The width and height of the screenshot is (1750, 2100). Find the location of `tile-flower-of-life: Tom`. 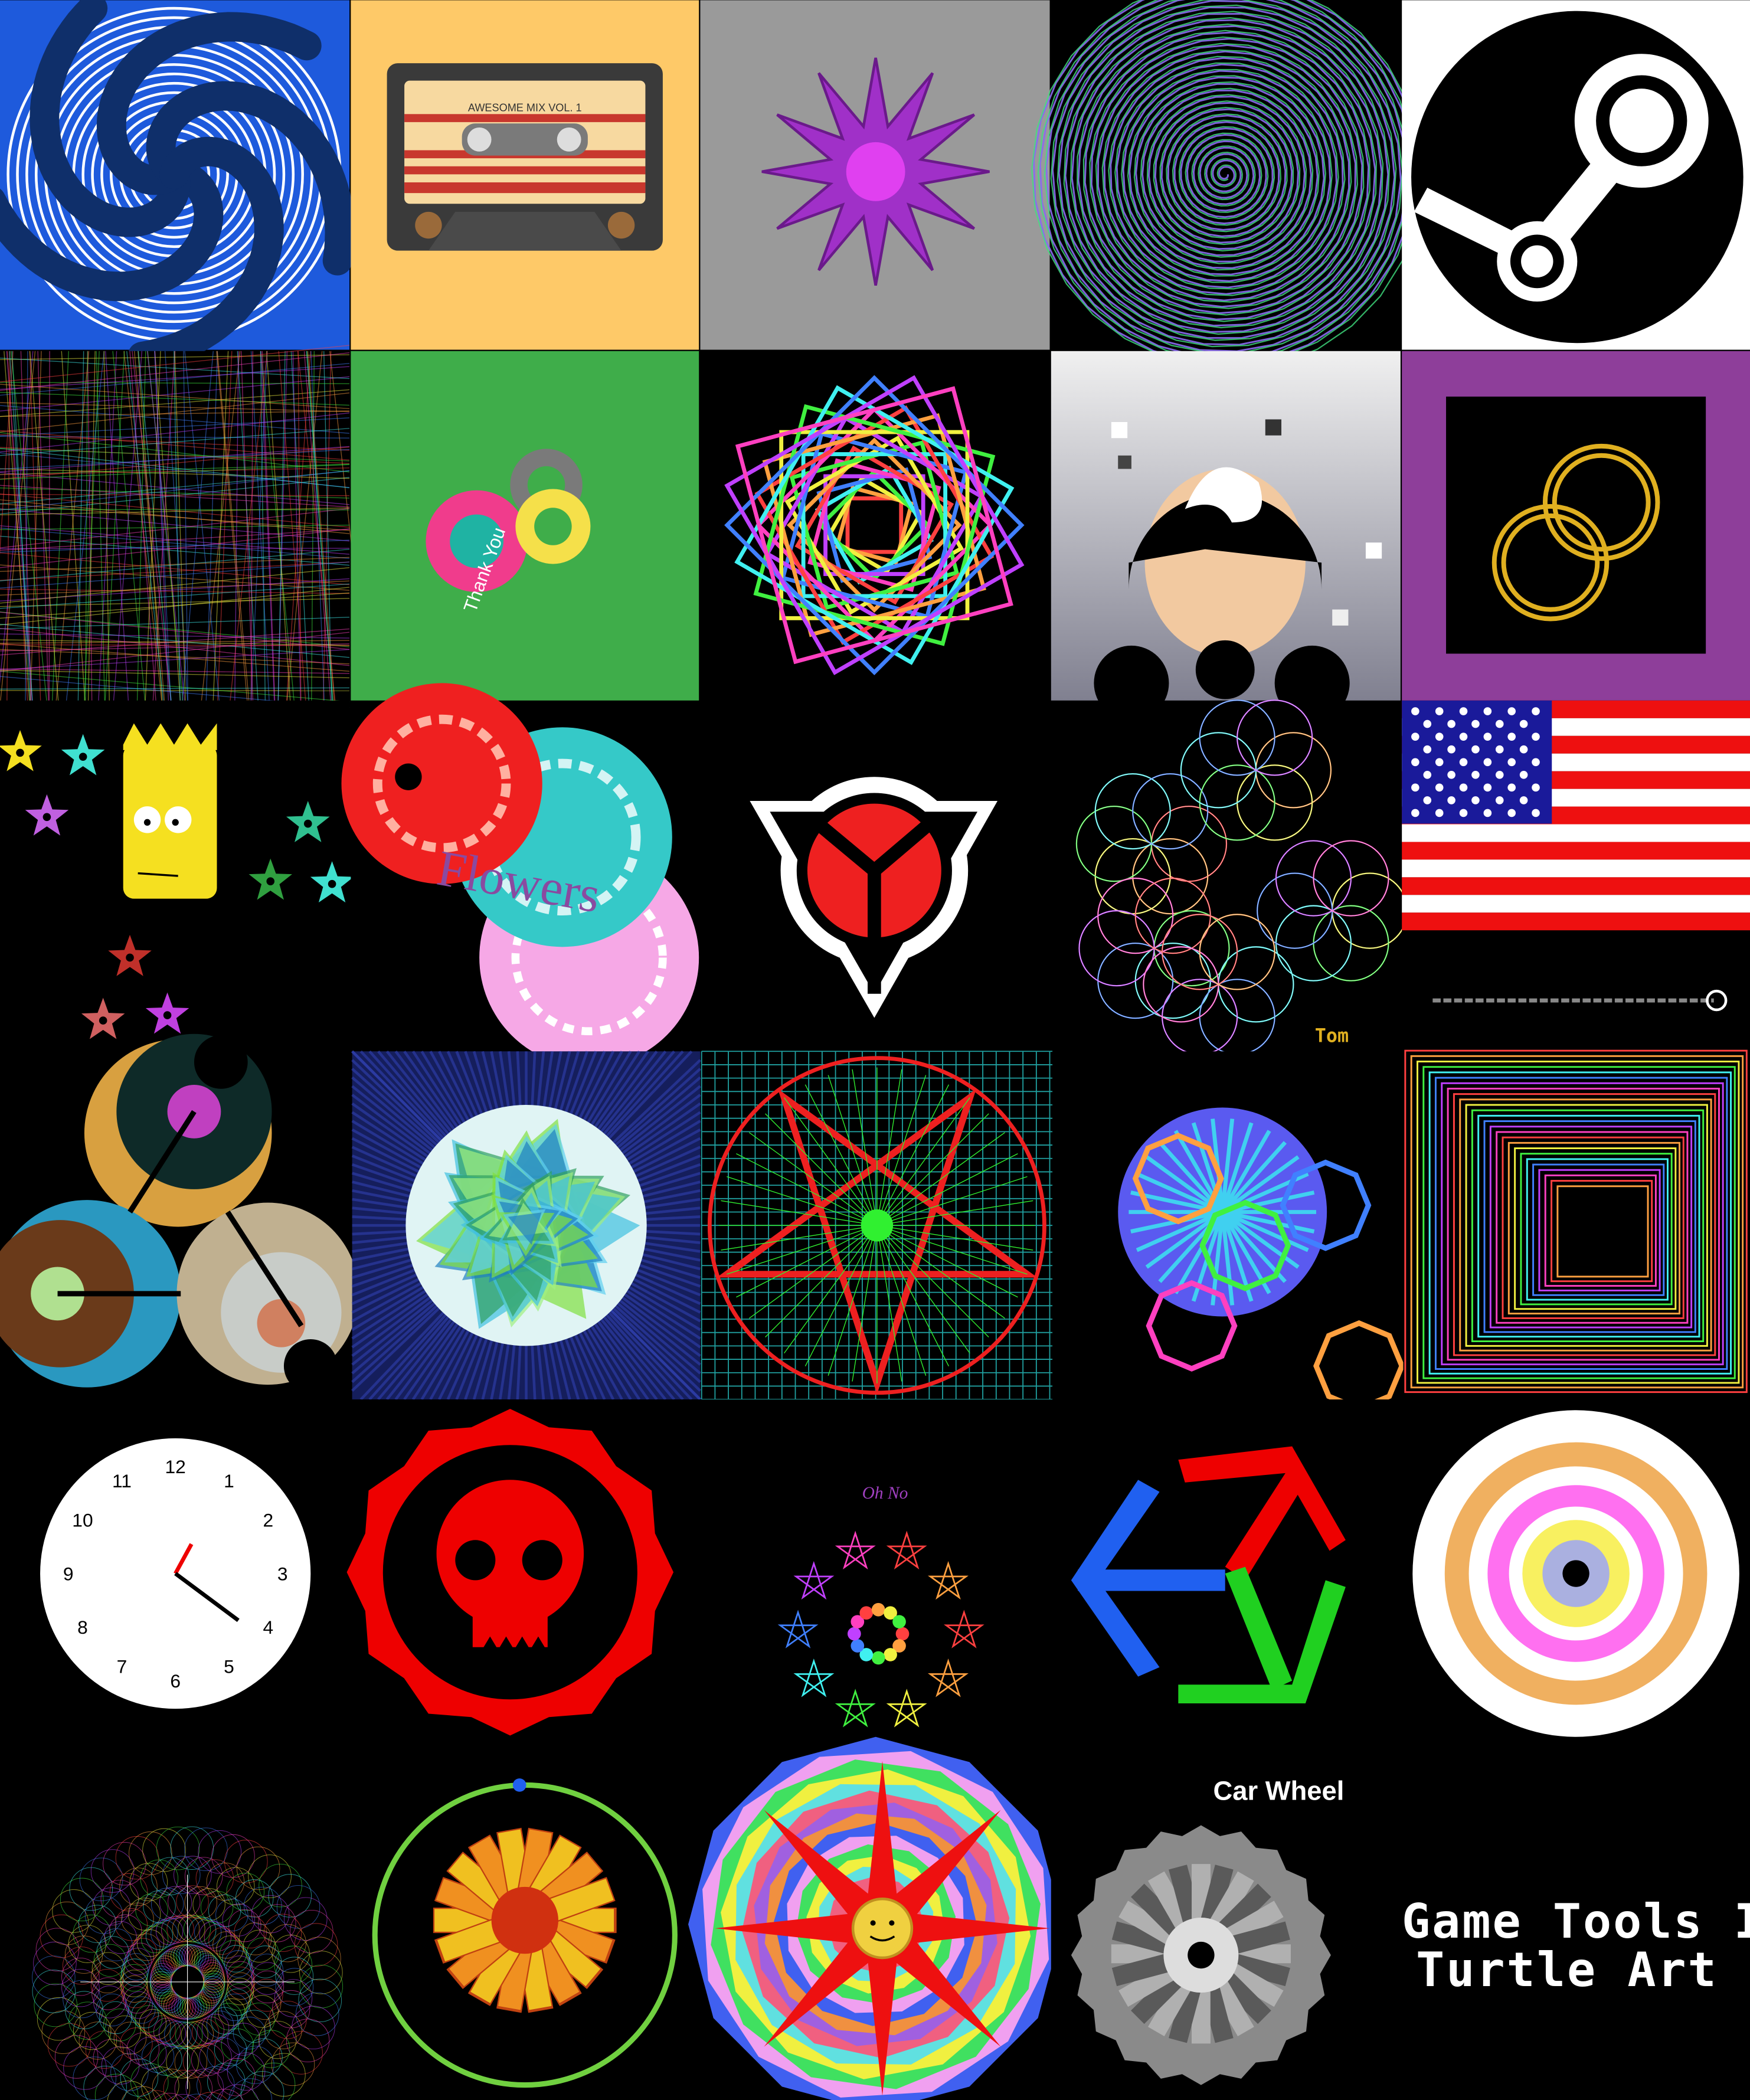

tile-flower-of-life: Tom is located at coordinates (1229, 877).